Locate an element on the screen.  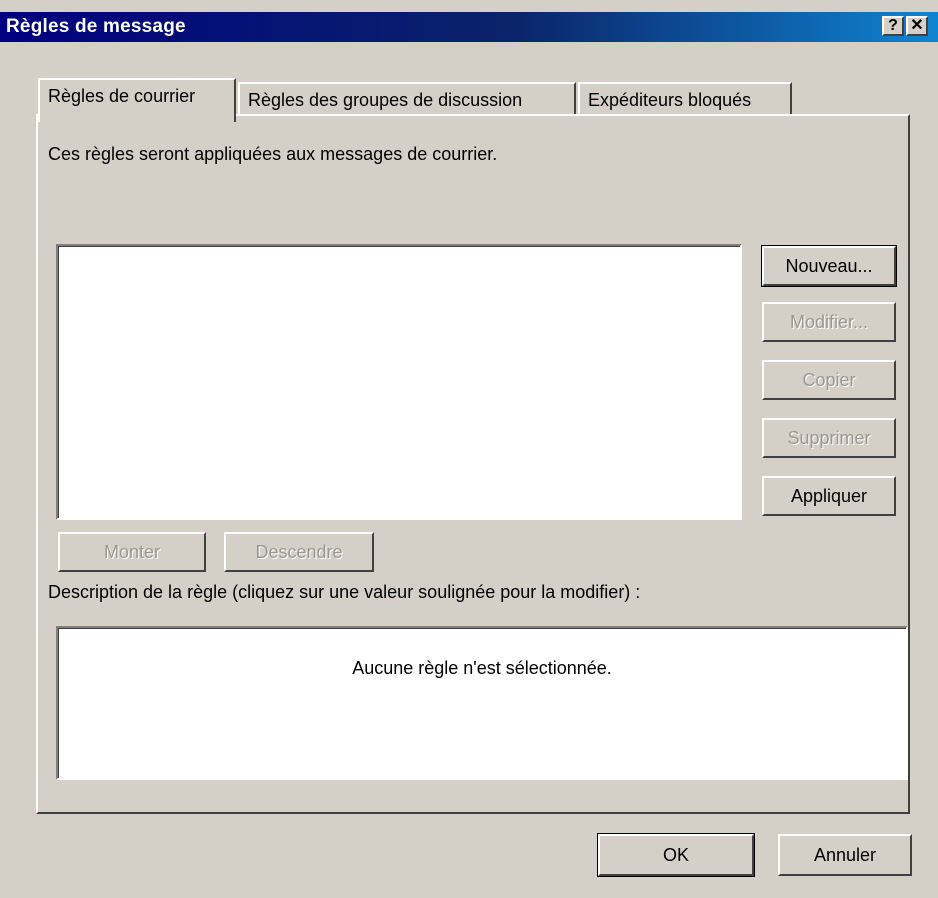
description-text: Aucune règle n'est sélectionnée. is located at coordinates (482, 668).